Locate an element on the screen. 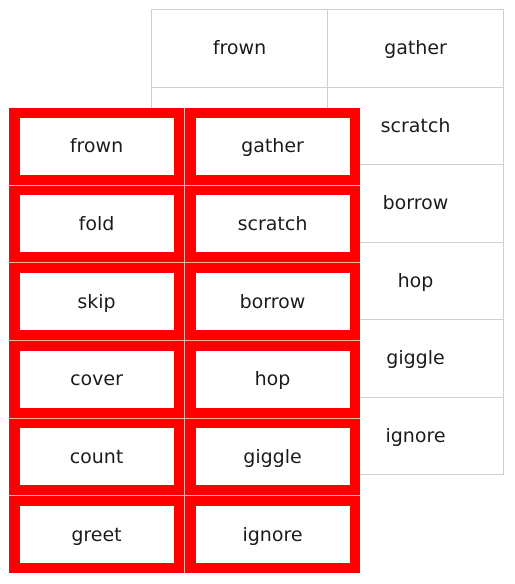 This screenshot has width=515, height=584. word-card: cover is located at coordinates (96, 379).